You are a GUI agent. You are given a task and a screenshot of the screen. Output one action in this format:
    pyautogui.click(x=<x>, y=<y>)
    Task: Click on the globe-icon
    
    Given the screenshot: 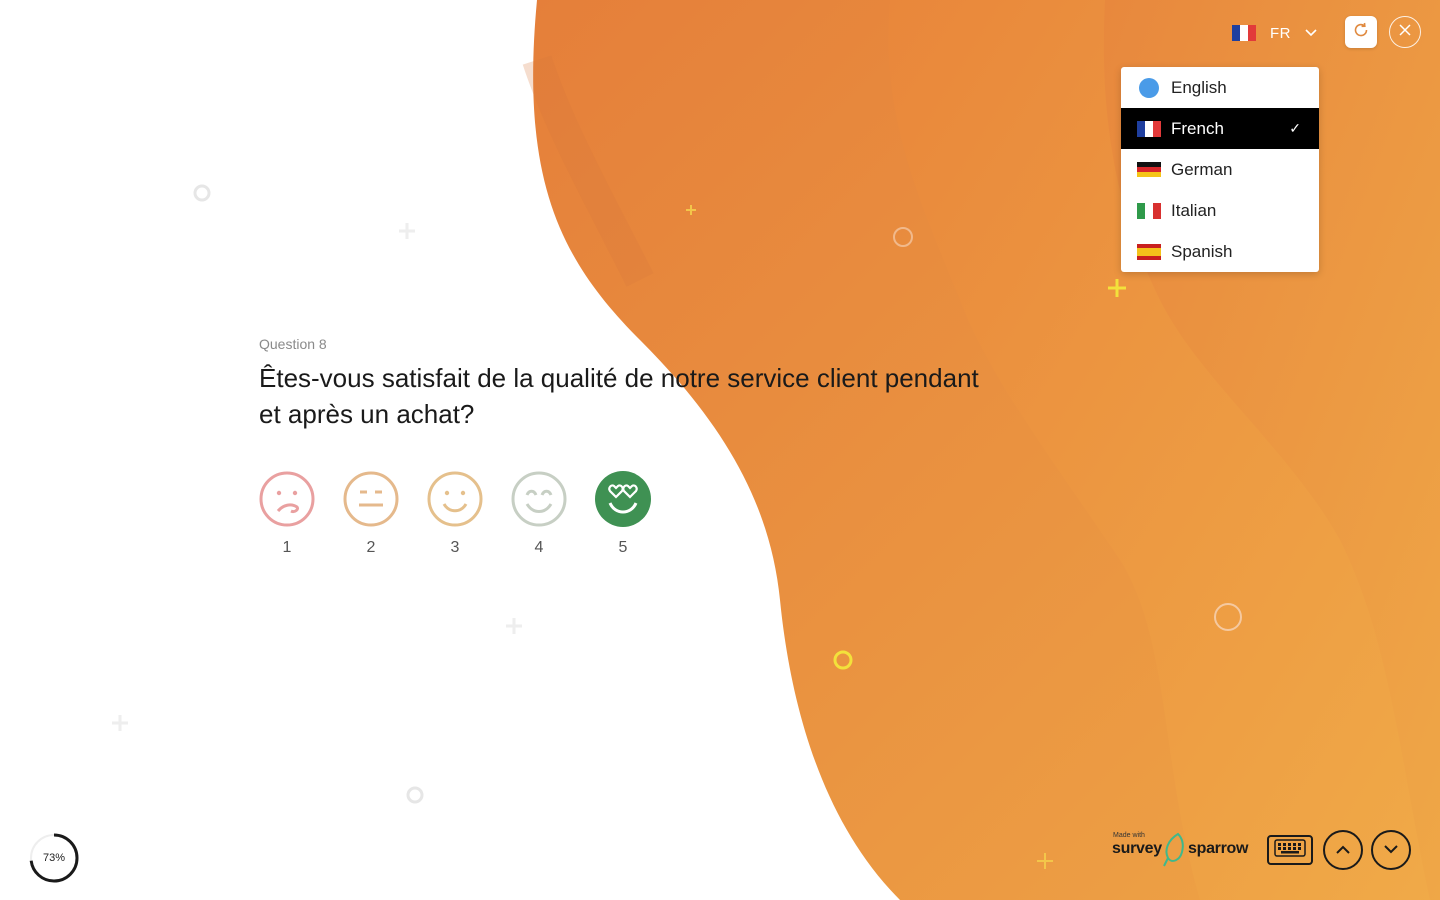 What is the action you would take?
    pyautogui.click(x=1149, y=87)
    